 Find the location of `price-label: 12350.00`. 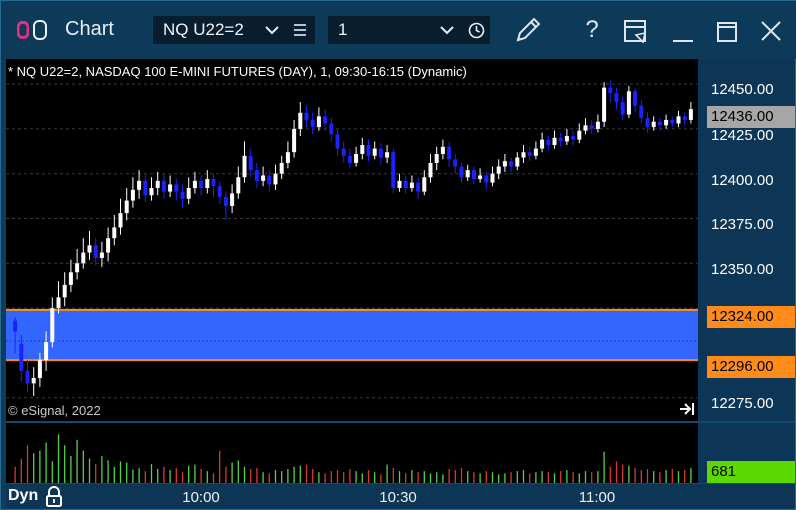

price-label: 12350.00 is located at coordinates (742, 269).